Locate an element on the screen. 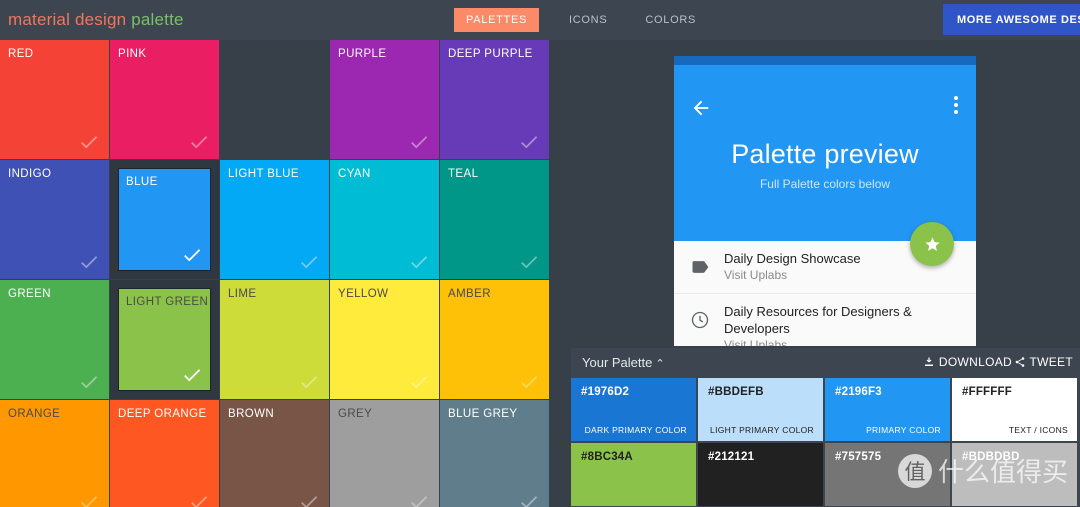 Image resolution: width=1080 pixels, height=507 pixels. palette-swatch: #8BC34A is located at coordinates (633, 474).